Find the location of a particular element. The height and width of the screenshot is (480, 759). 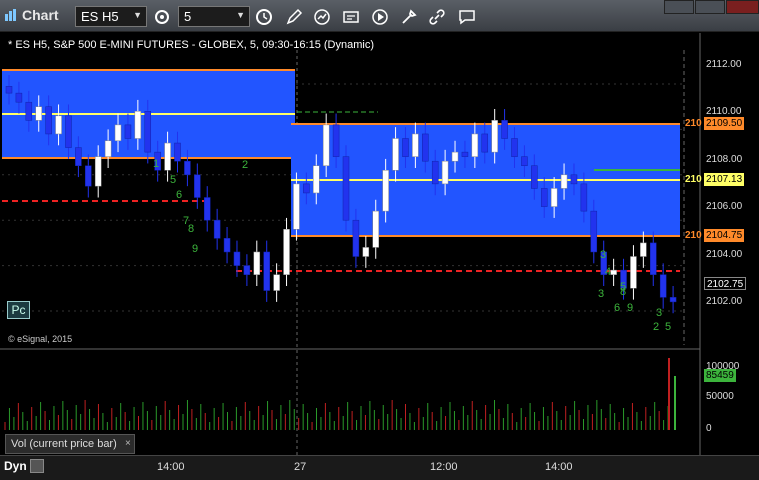

upper-band-tag: 2109.50 is located at coordinates (724, 123).